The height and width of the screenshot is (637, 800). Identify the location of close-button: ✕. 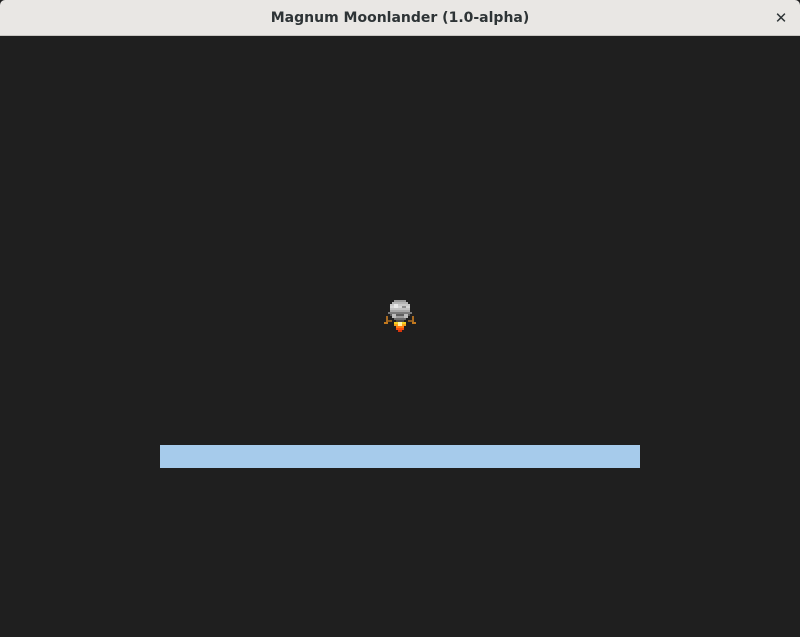
(781, 18).